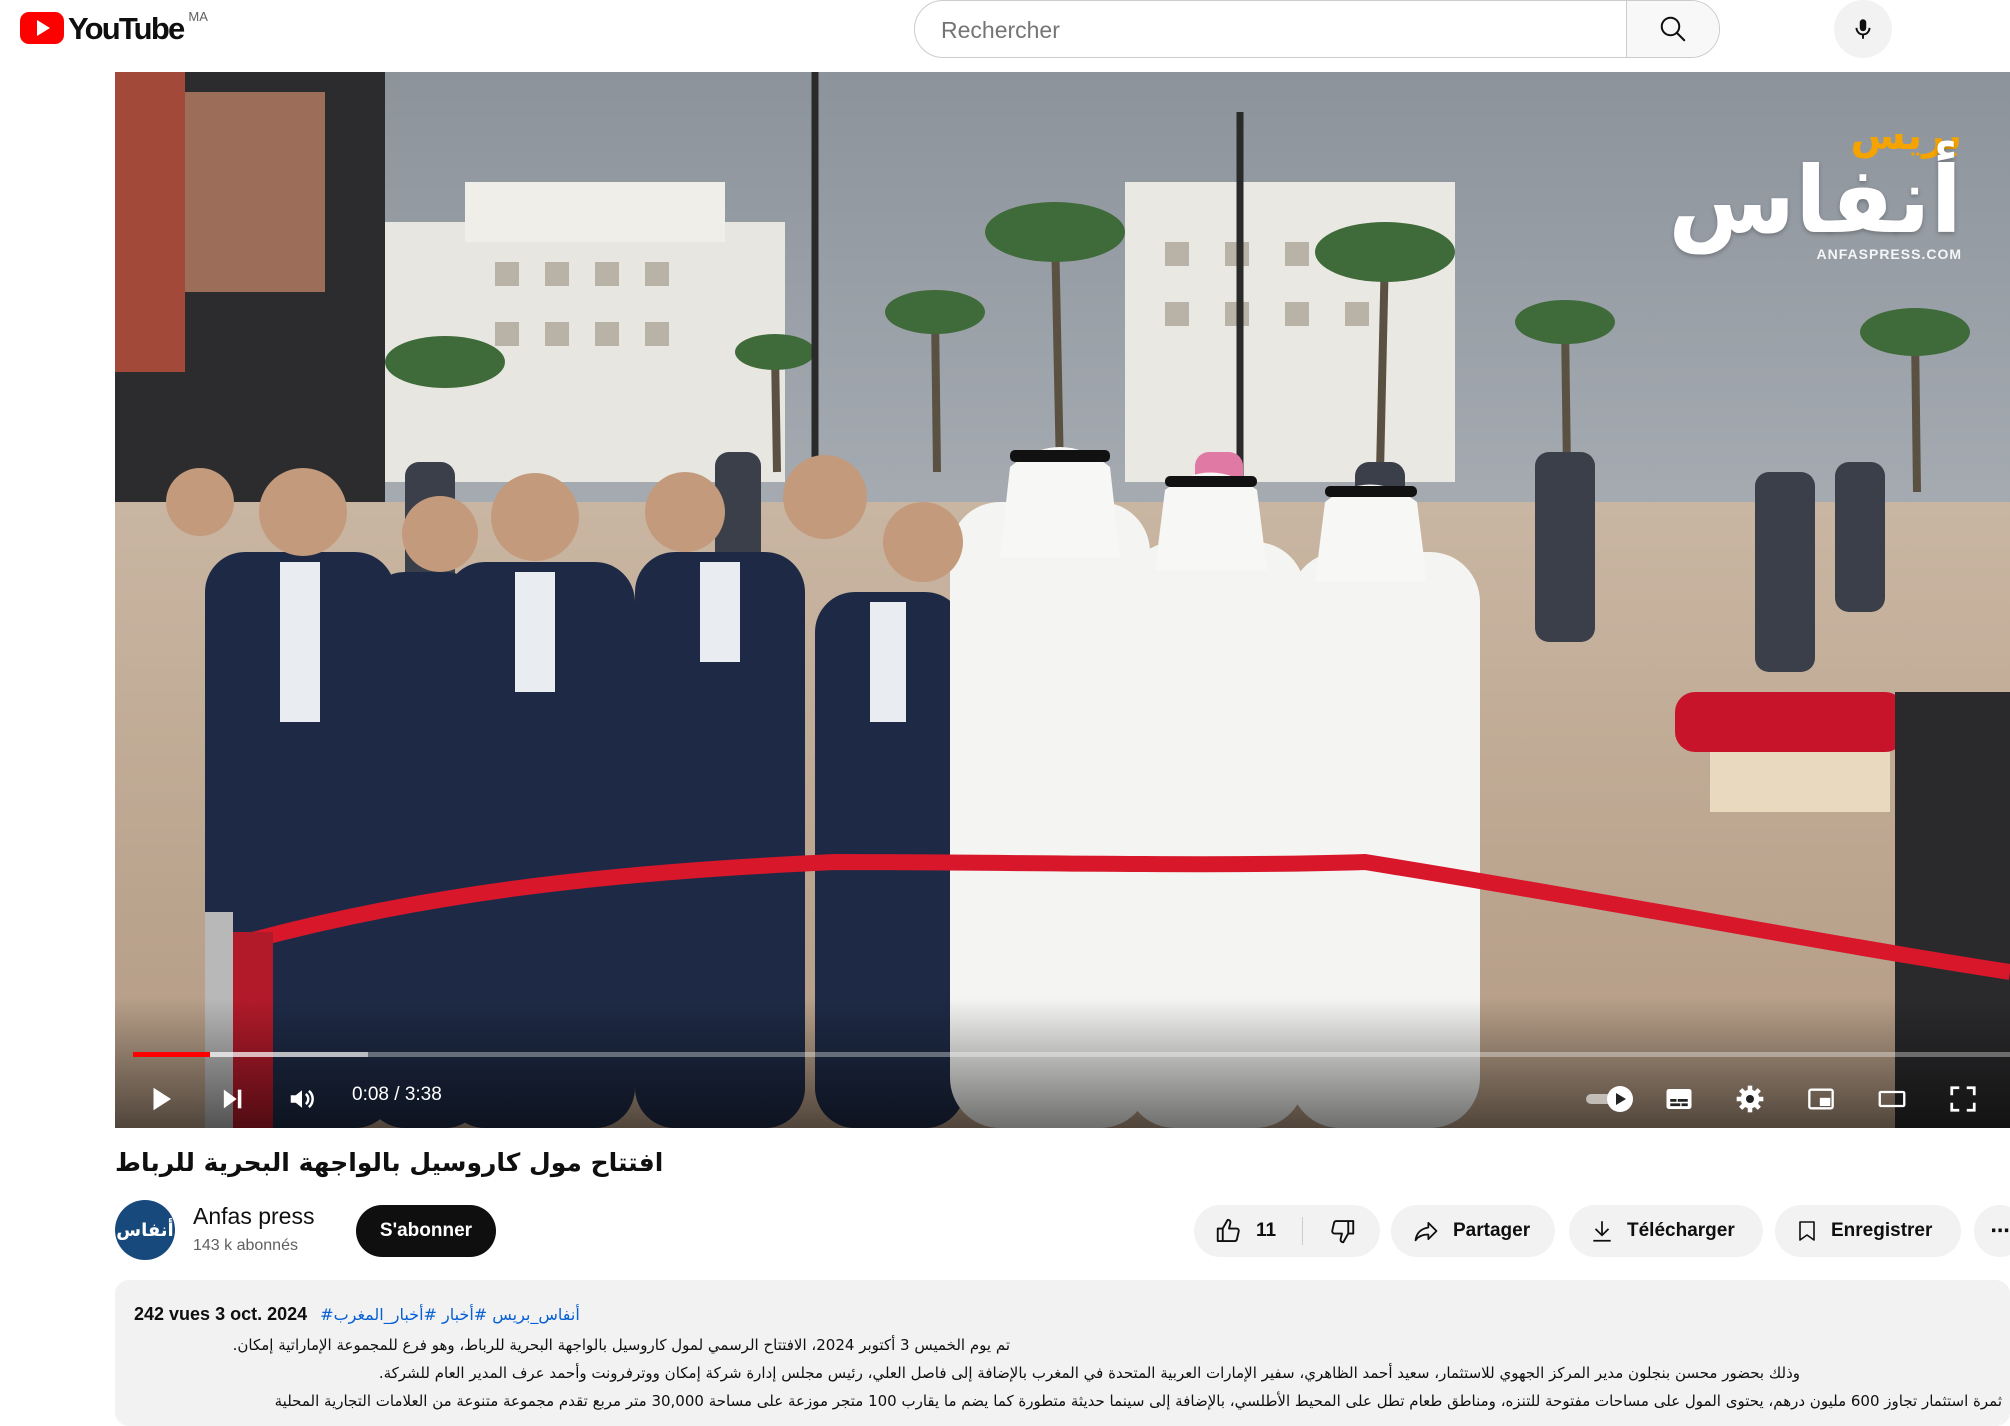 The image size is (2010, 1426). I want to click on thumbs-up-icon, so click(1229, 1231).